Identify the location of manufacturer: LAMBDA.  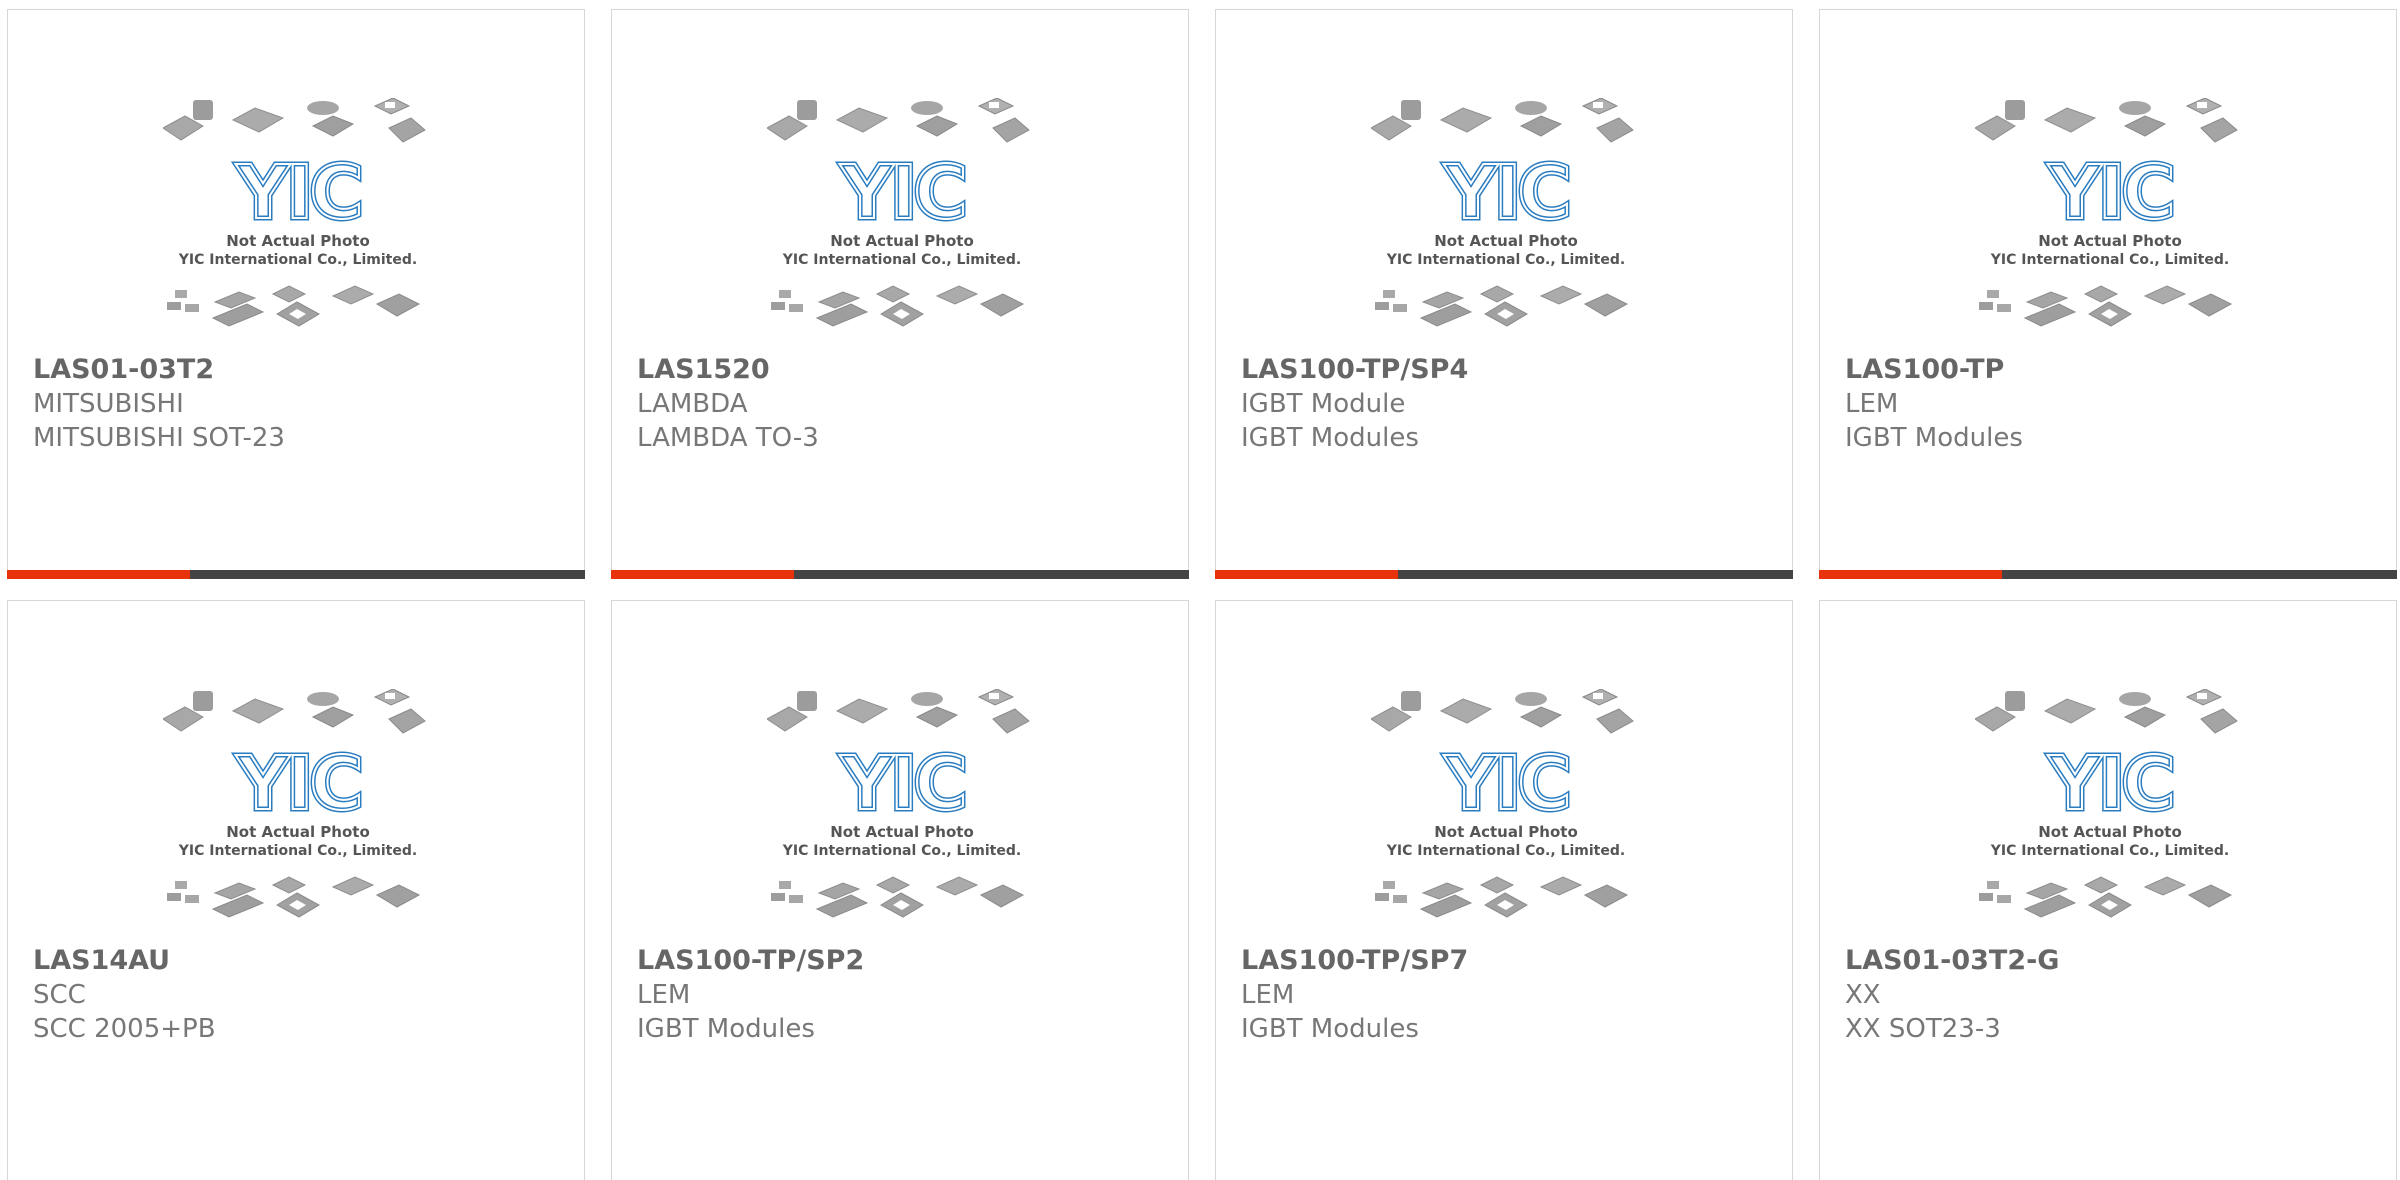
(692, 404).